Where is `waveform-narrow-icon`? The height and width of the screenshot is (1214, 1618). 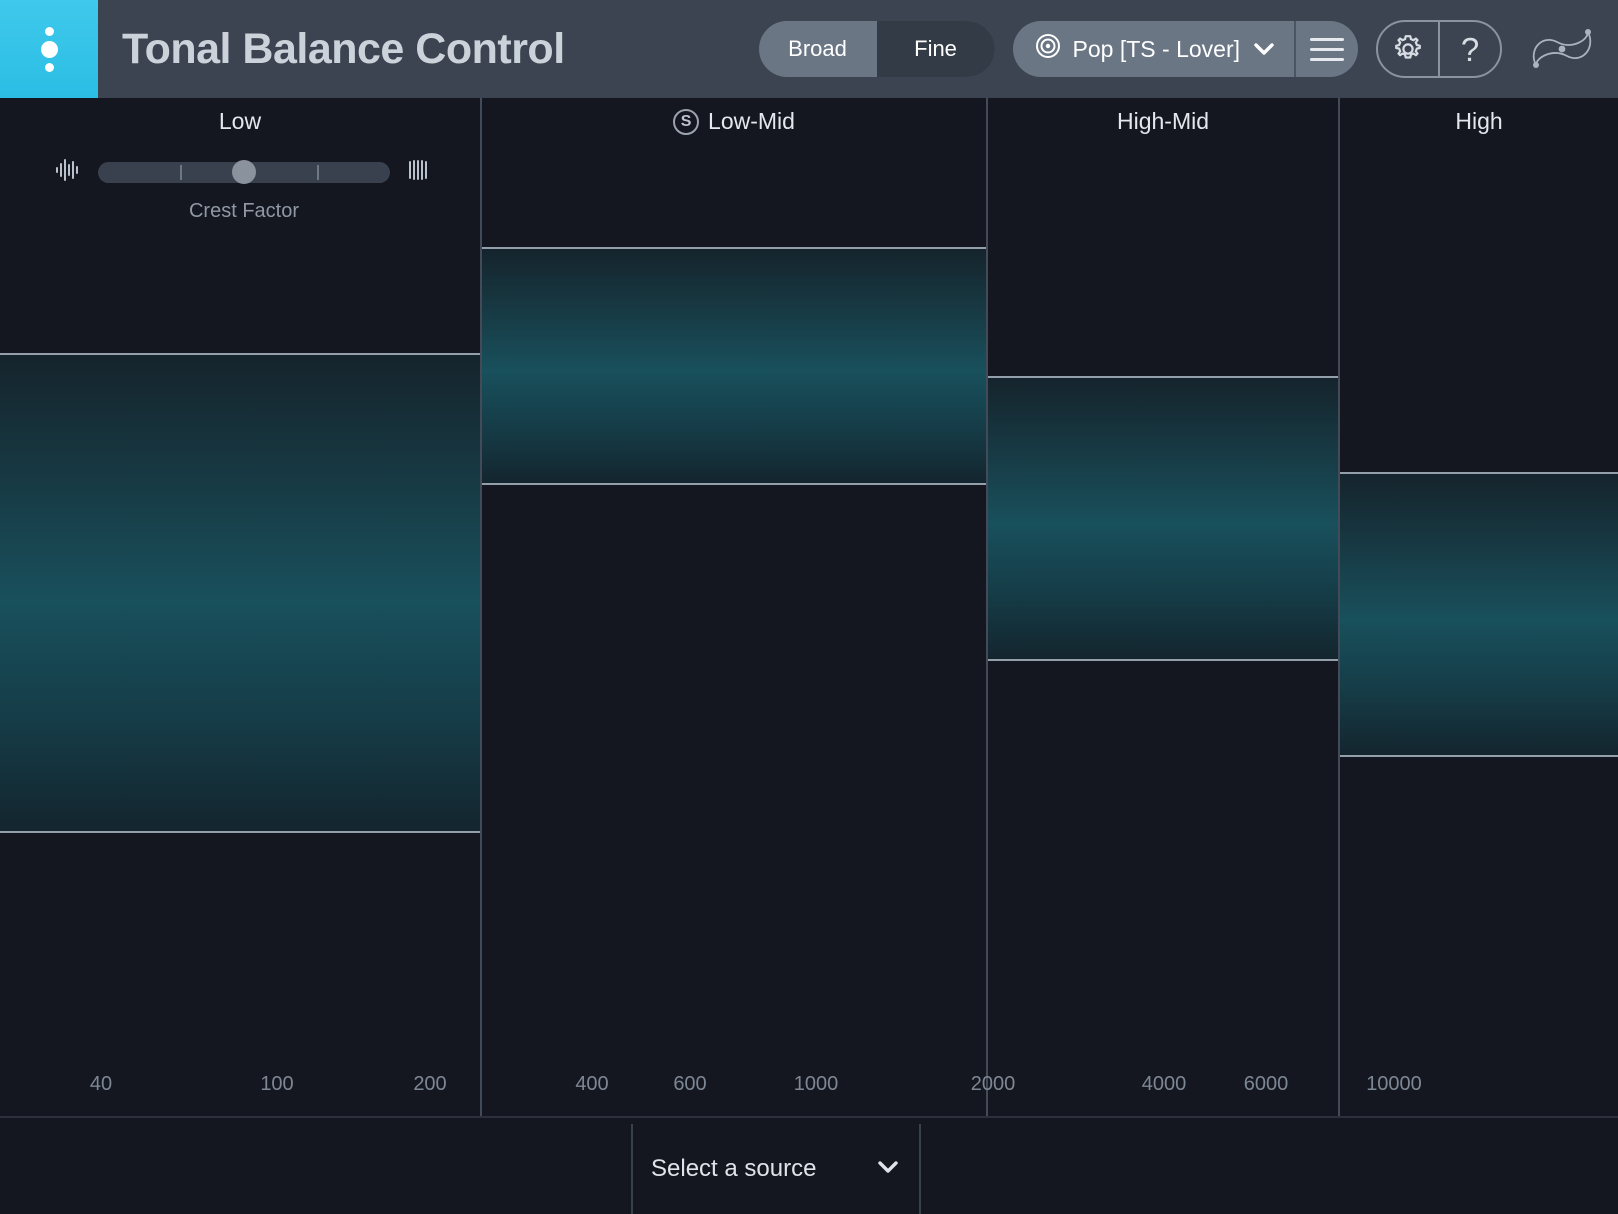
waveform-narrow-icon is located at coordinates (68, 172).